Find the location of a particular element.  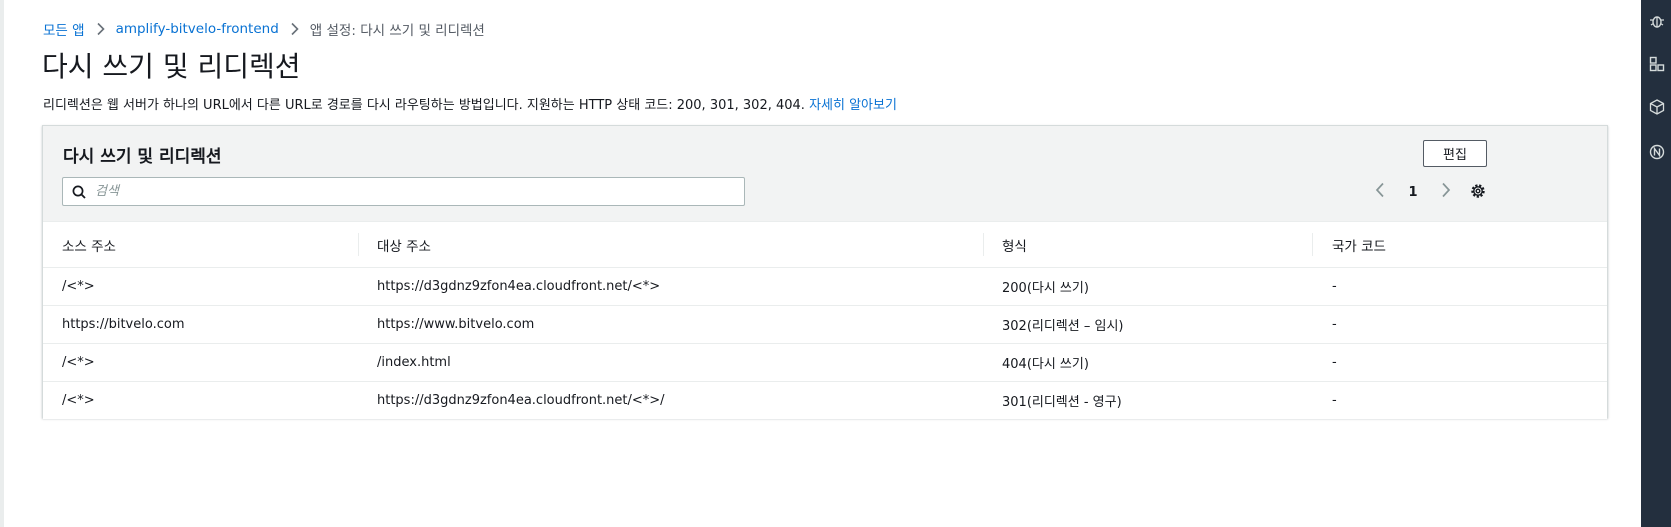

info-circle-icon is located at coordinates (1657, 152).